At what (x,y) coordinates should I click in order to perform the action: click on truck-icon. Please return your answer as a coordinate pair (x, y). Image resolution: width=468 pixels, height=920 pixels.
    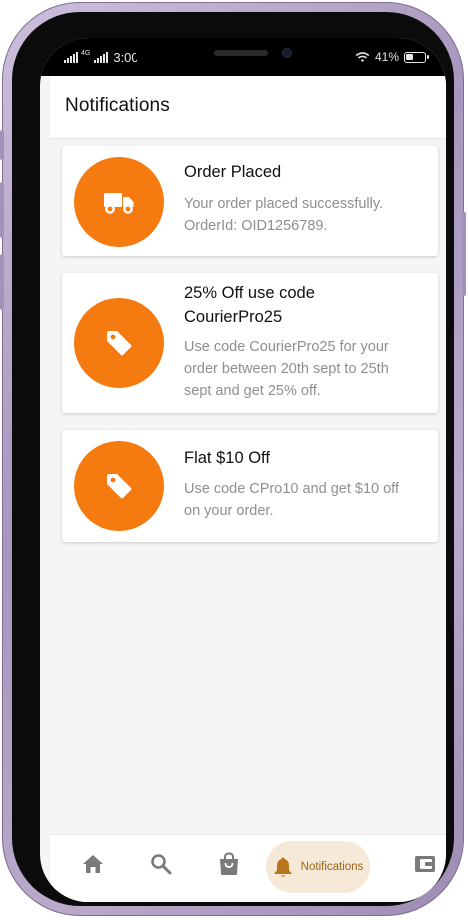
    Looking at the image, I should click on (119, 203).